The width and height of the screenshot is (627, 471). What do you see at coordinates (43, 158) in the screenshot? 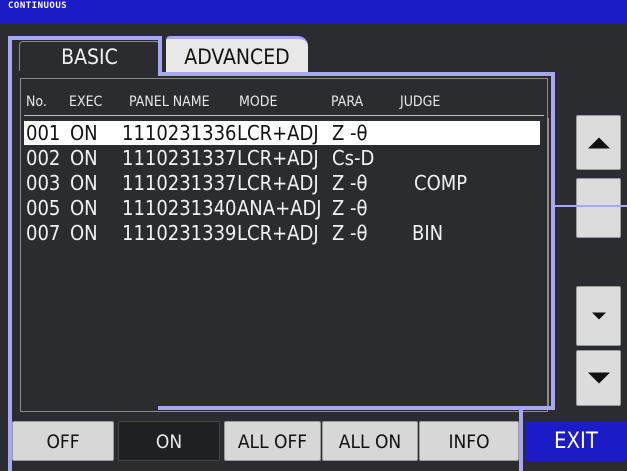
I see `row-no: 002` at bounding box center [43, 158].